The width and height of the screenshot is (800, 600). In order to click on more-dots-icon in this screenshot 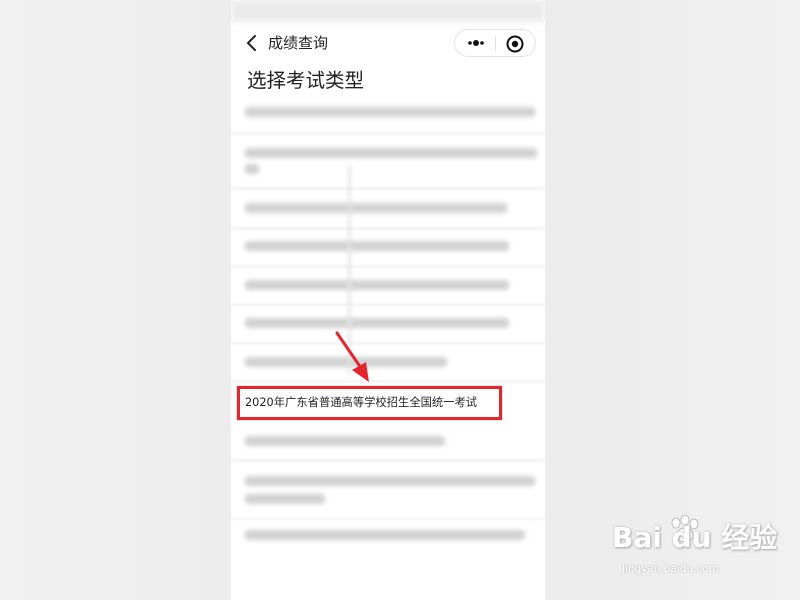, I will do `click(476, 43)`.